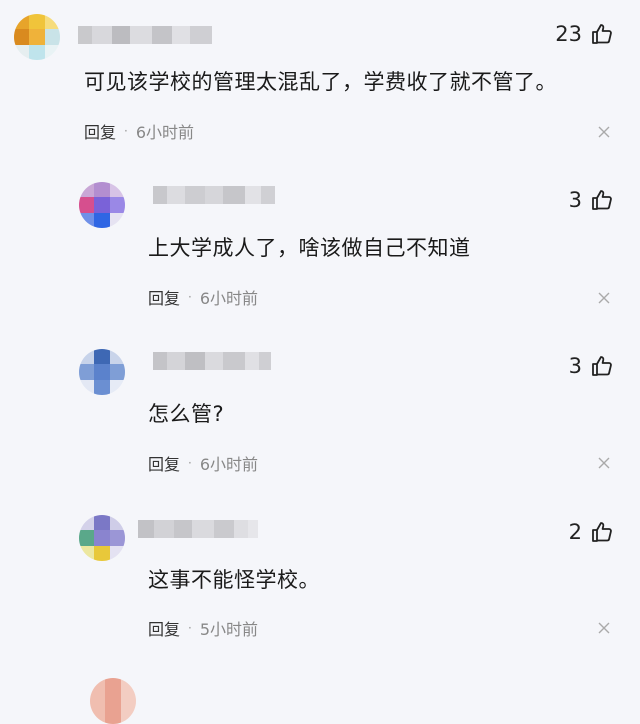 The image size is (640, 724). What do you see at coordinates (234, 580) in the screenshot?
I see `comment-text: 这事不能怪学校。` at bounding box center [234, 580].